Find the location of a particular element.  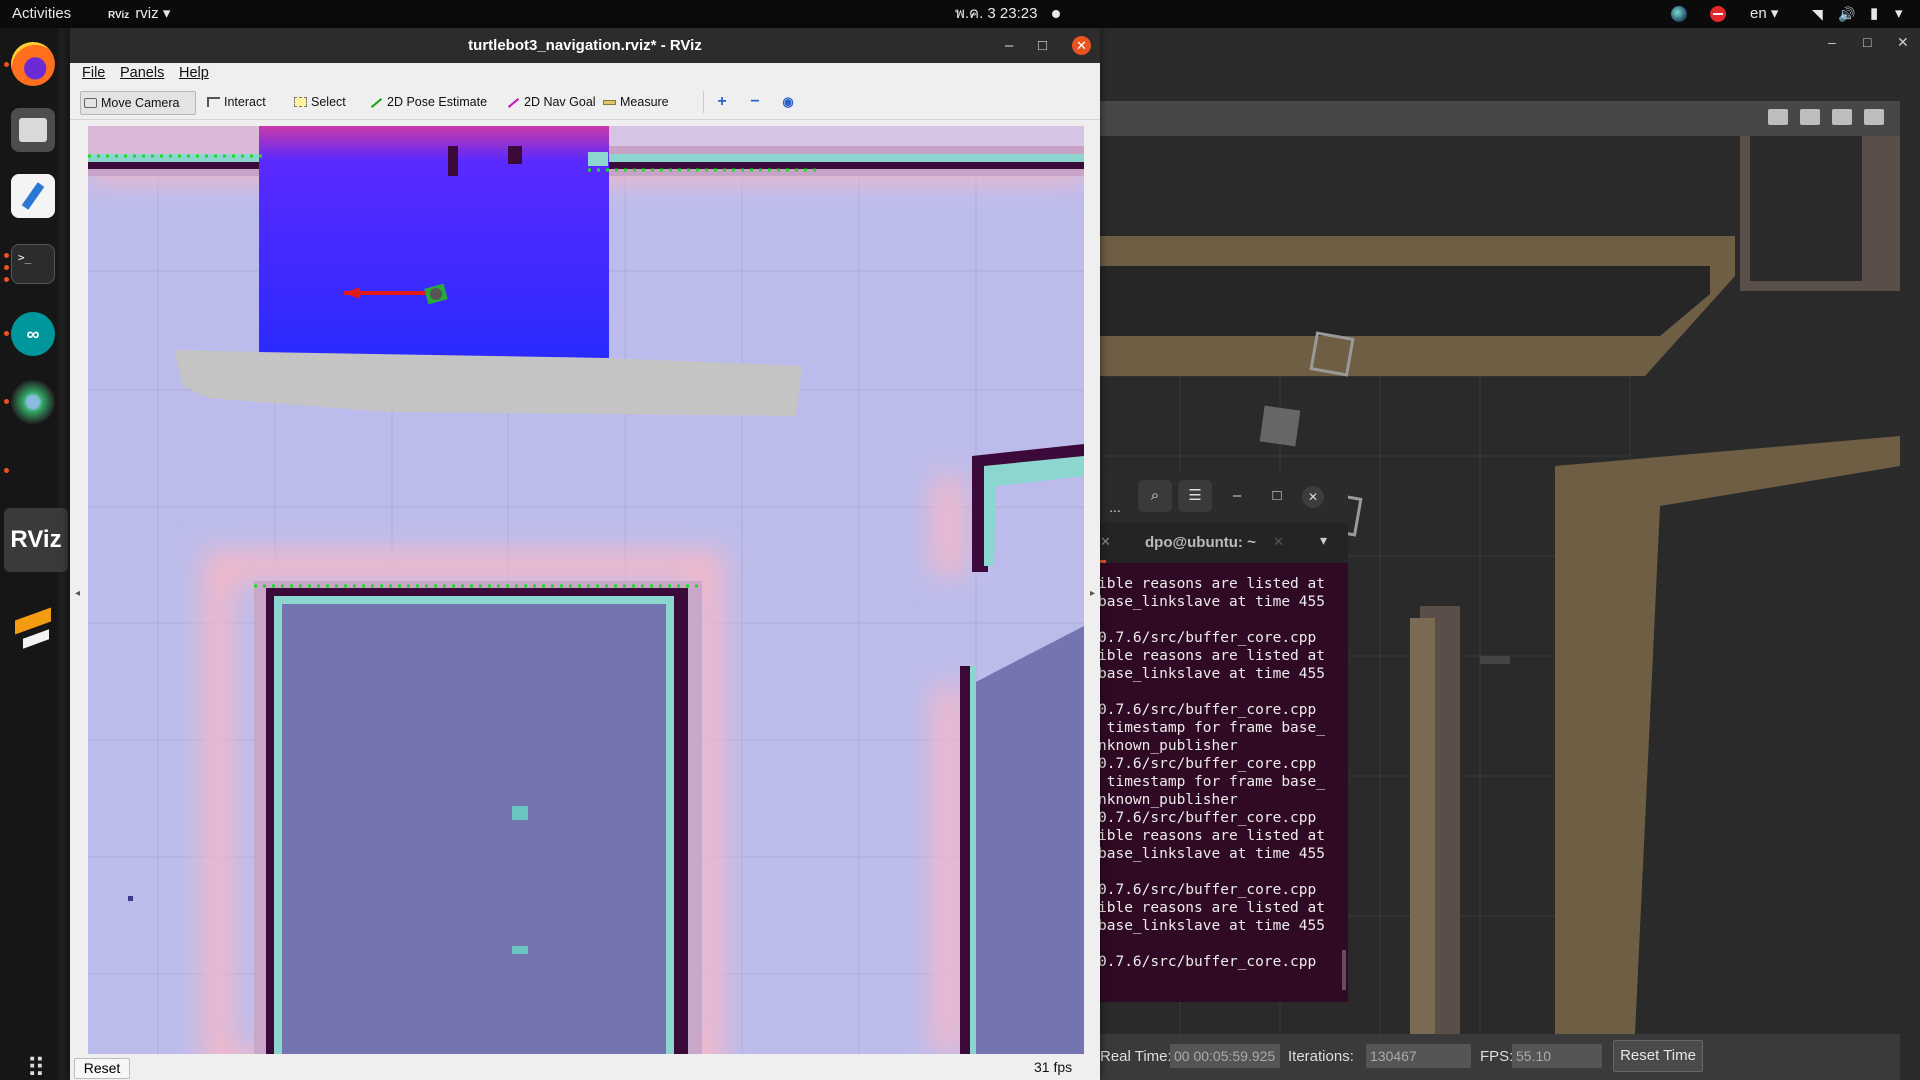

system-menu-chevron-icon: ▾ is located at coordinates (1899, 14).